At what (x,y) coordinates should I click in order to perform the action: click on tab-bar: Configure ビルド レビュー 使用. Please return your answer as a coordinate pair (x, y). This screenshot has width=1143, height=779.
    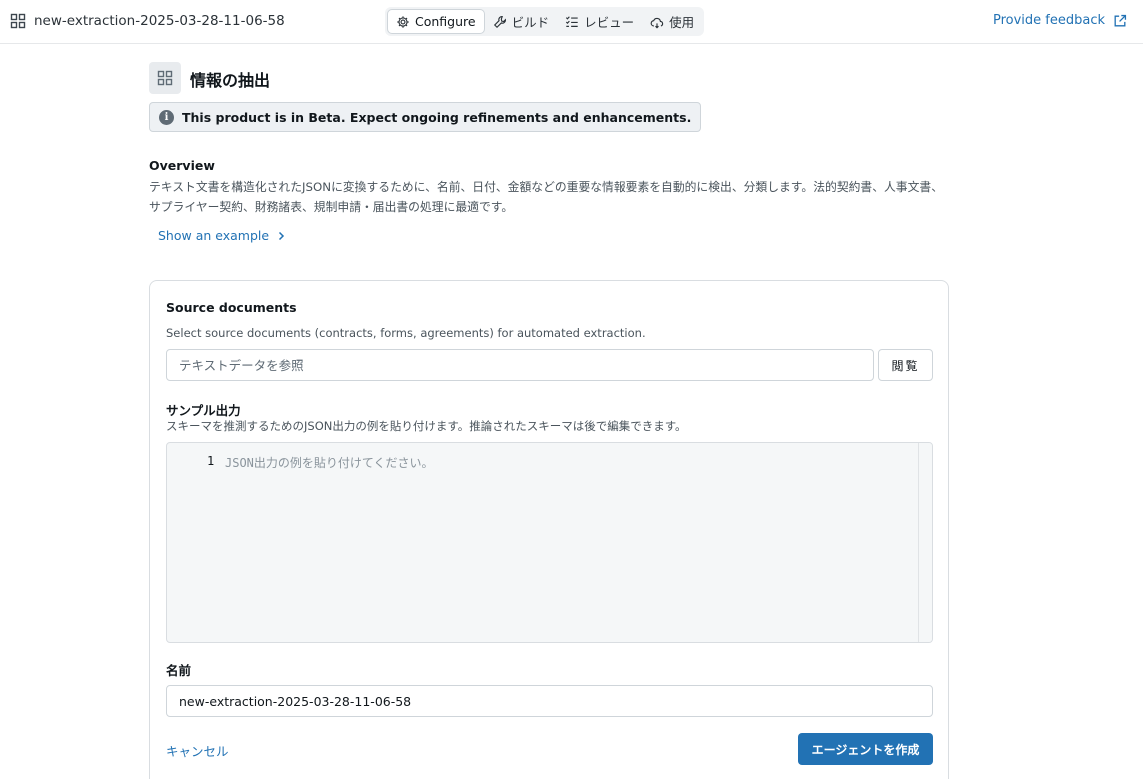
    Looking at the image, I should click on (545, 21).